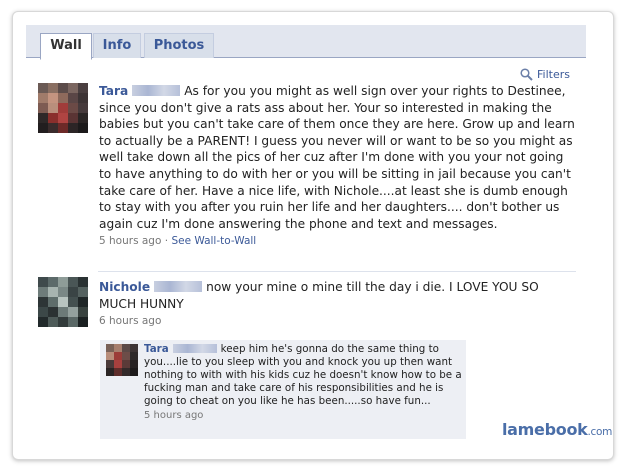 Image resolution: width=630 pixels, height=471 pixels. What do you see at coordinates (179, 45) in the screenshot?
I see `tab-photos: Photos` at bounding box center [179, 45].